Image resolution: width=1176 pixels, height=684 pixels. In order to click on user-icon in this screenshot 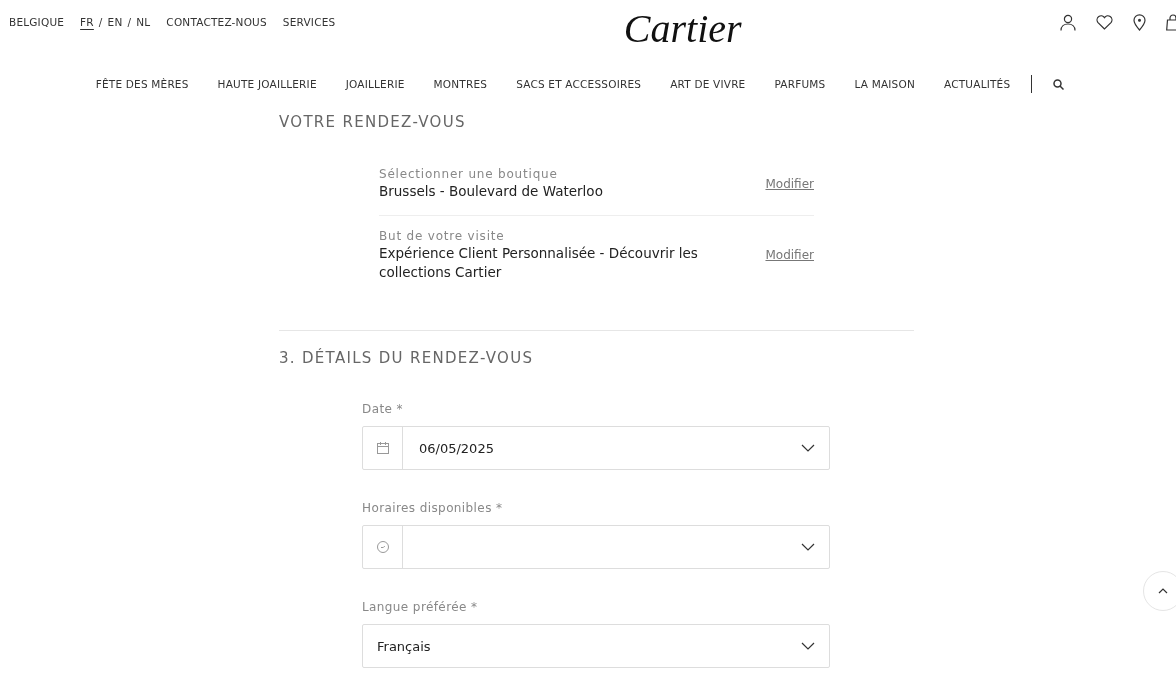, I will do `click(1068, 22)`.